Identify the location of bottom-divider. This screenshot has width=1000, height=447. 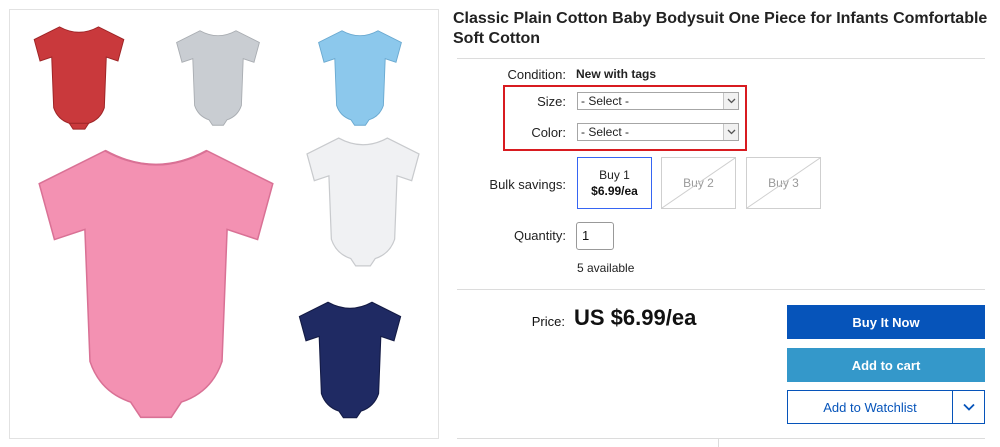
(721, 438).